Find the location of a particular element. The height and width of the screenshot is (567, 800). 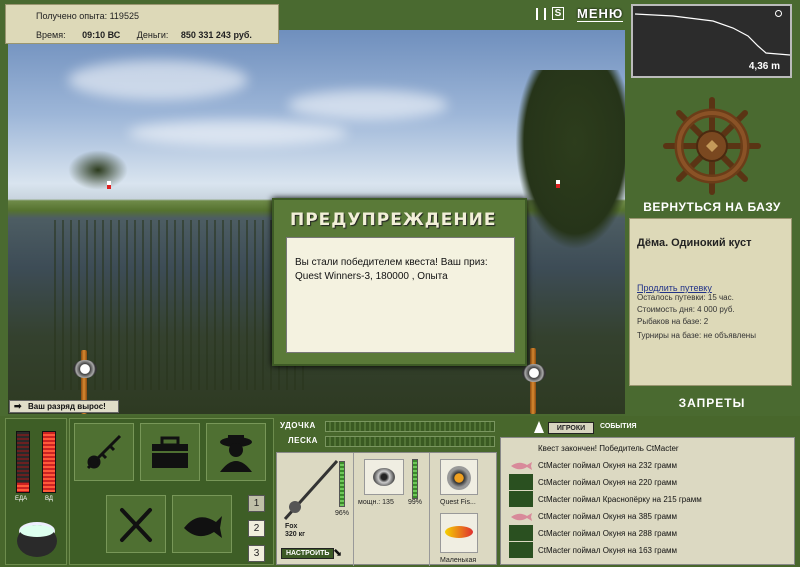

info-line: Турниры на базе: не объявлены is located at coordinates (696, 335).